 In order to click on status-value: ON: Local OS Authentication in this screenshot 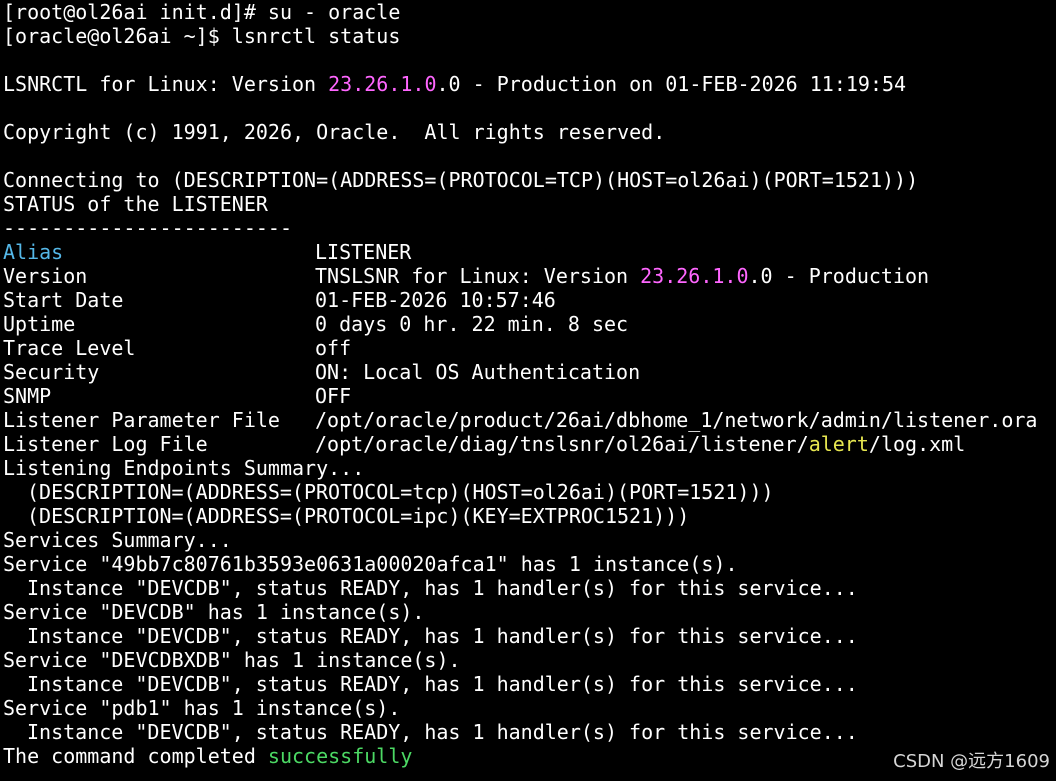, I will do `click(478, 372)`.